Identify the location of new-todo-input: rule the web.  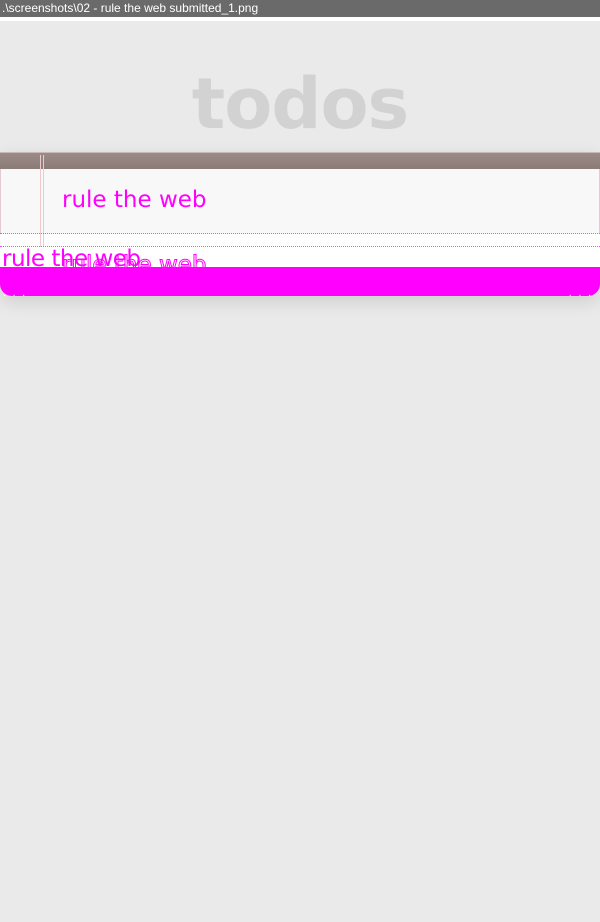
(134, 200).